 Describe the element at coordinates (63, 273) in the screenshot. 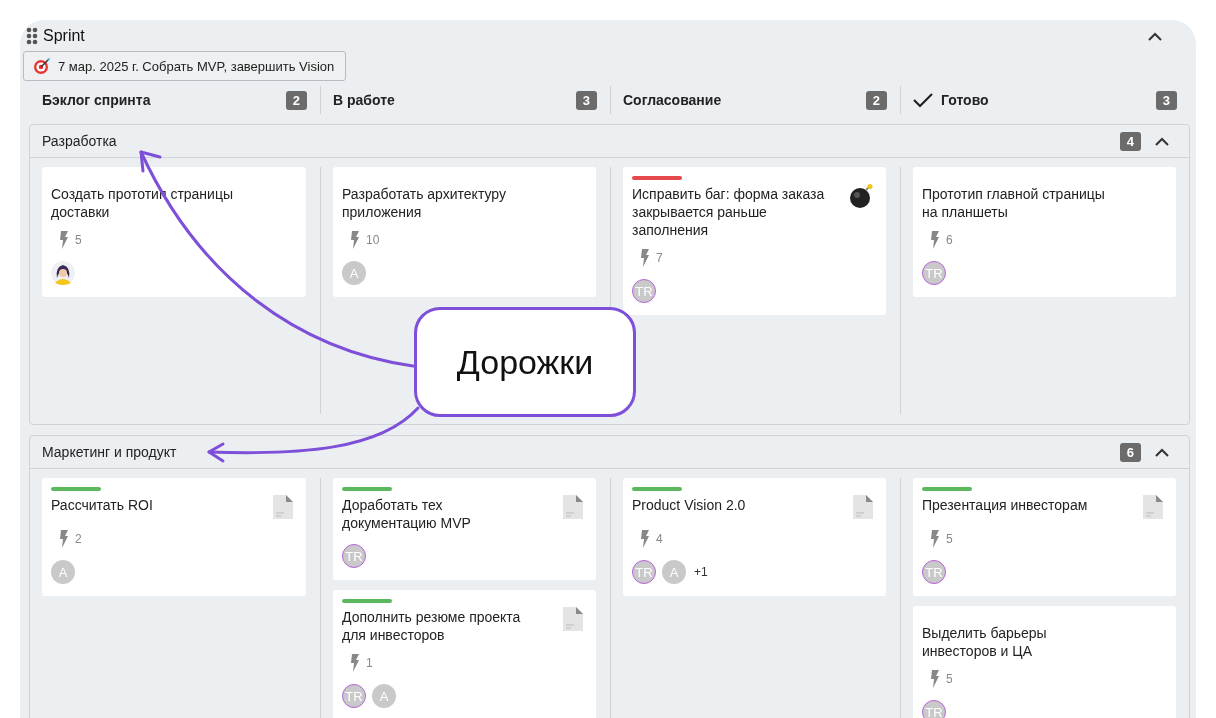

I see `avatar` at that location.